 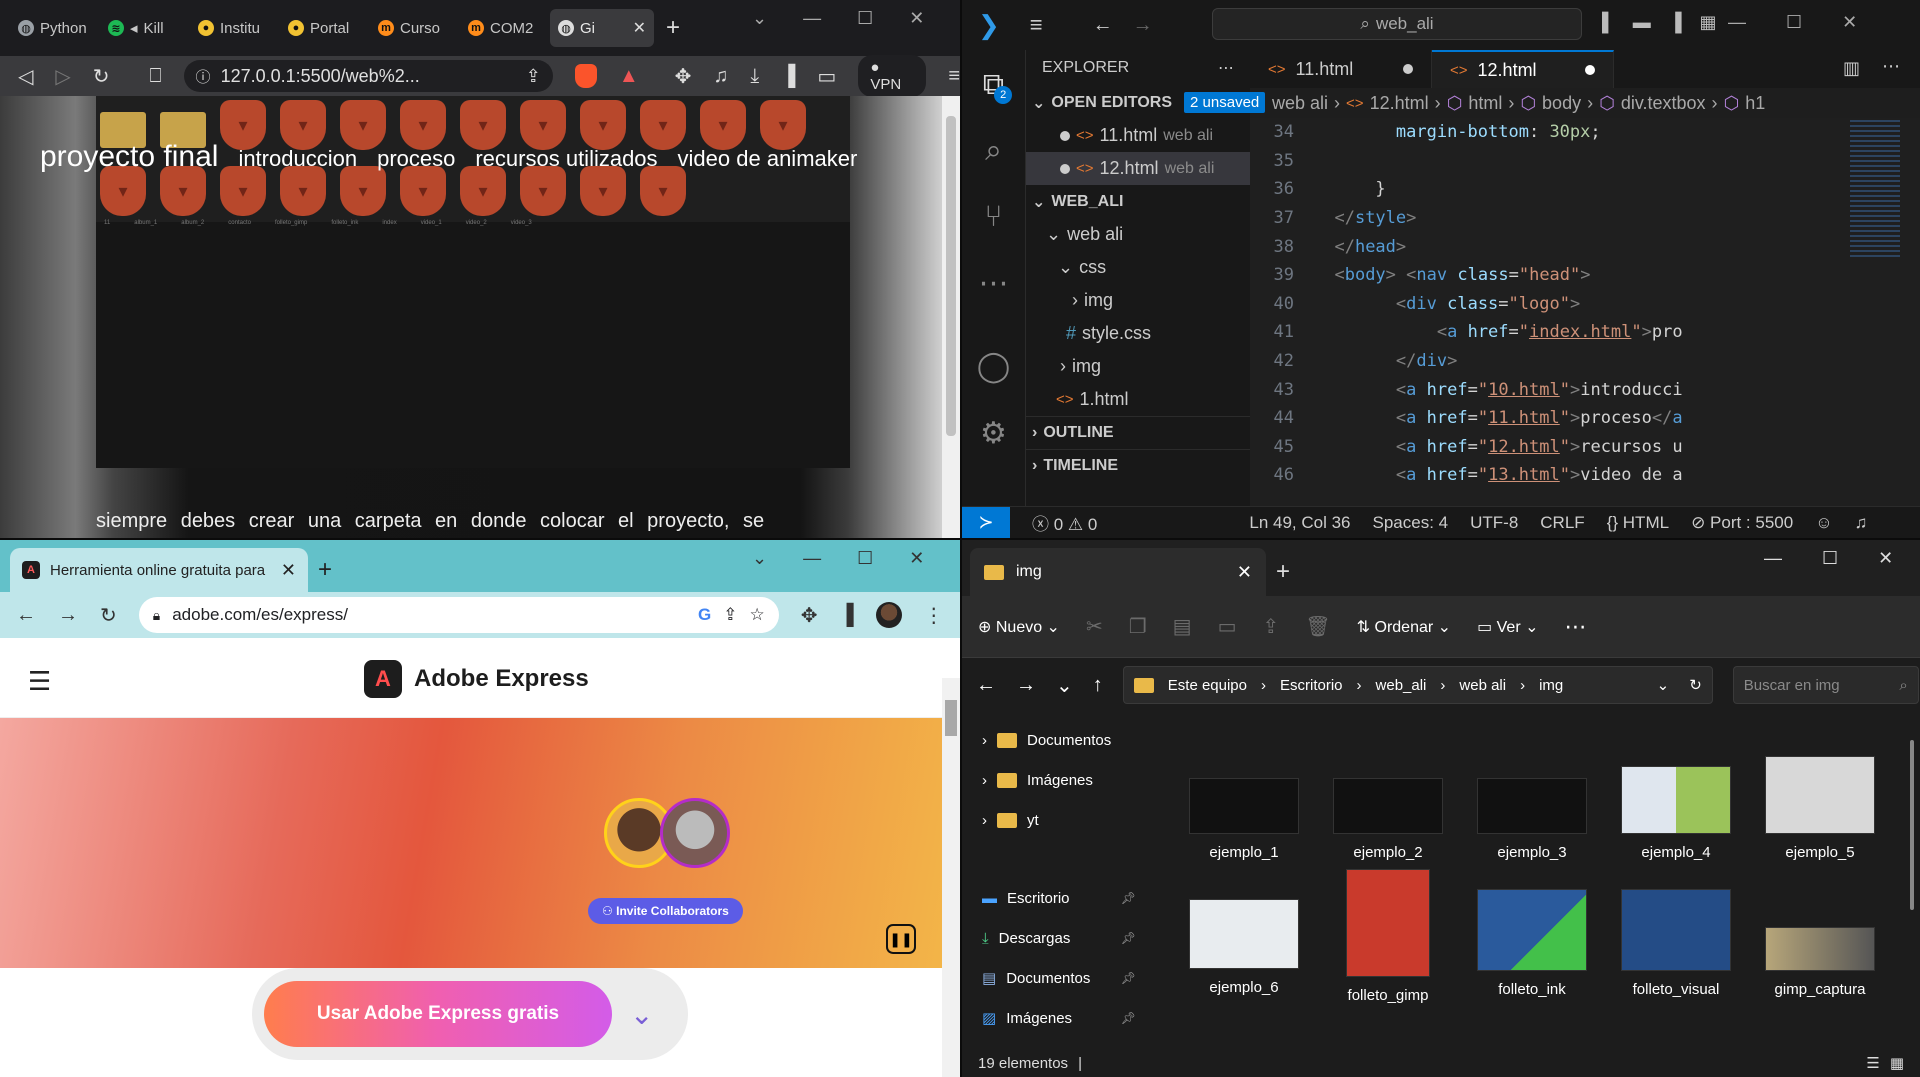 I want to click on live-server-port: ⊘ Port : 5500, so click(x=1742, y=523).